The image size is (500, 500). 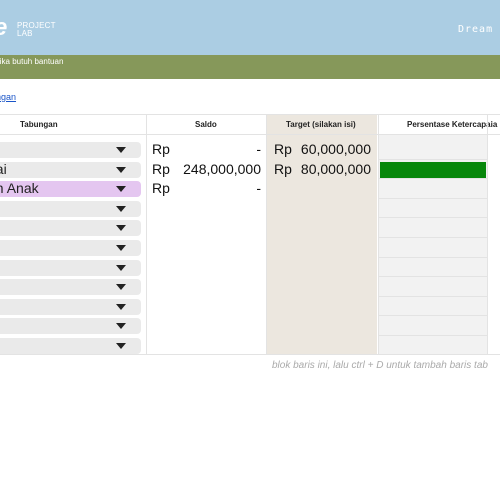 What do you see at coordinates (222, 169) in the screenshot?
I see `saldo-value: 248,000,000` at bounding box center [222, 169].